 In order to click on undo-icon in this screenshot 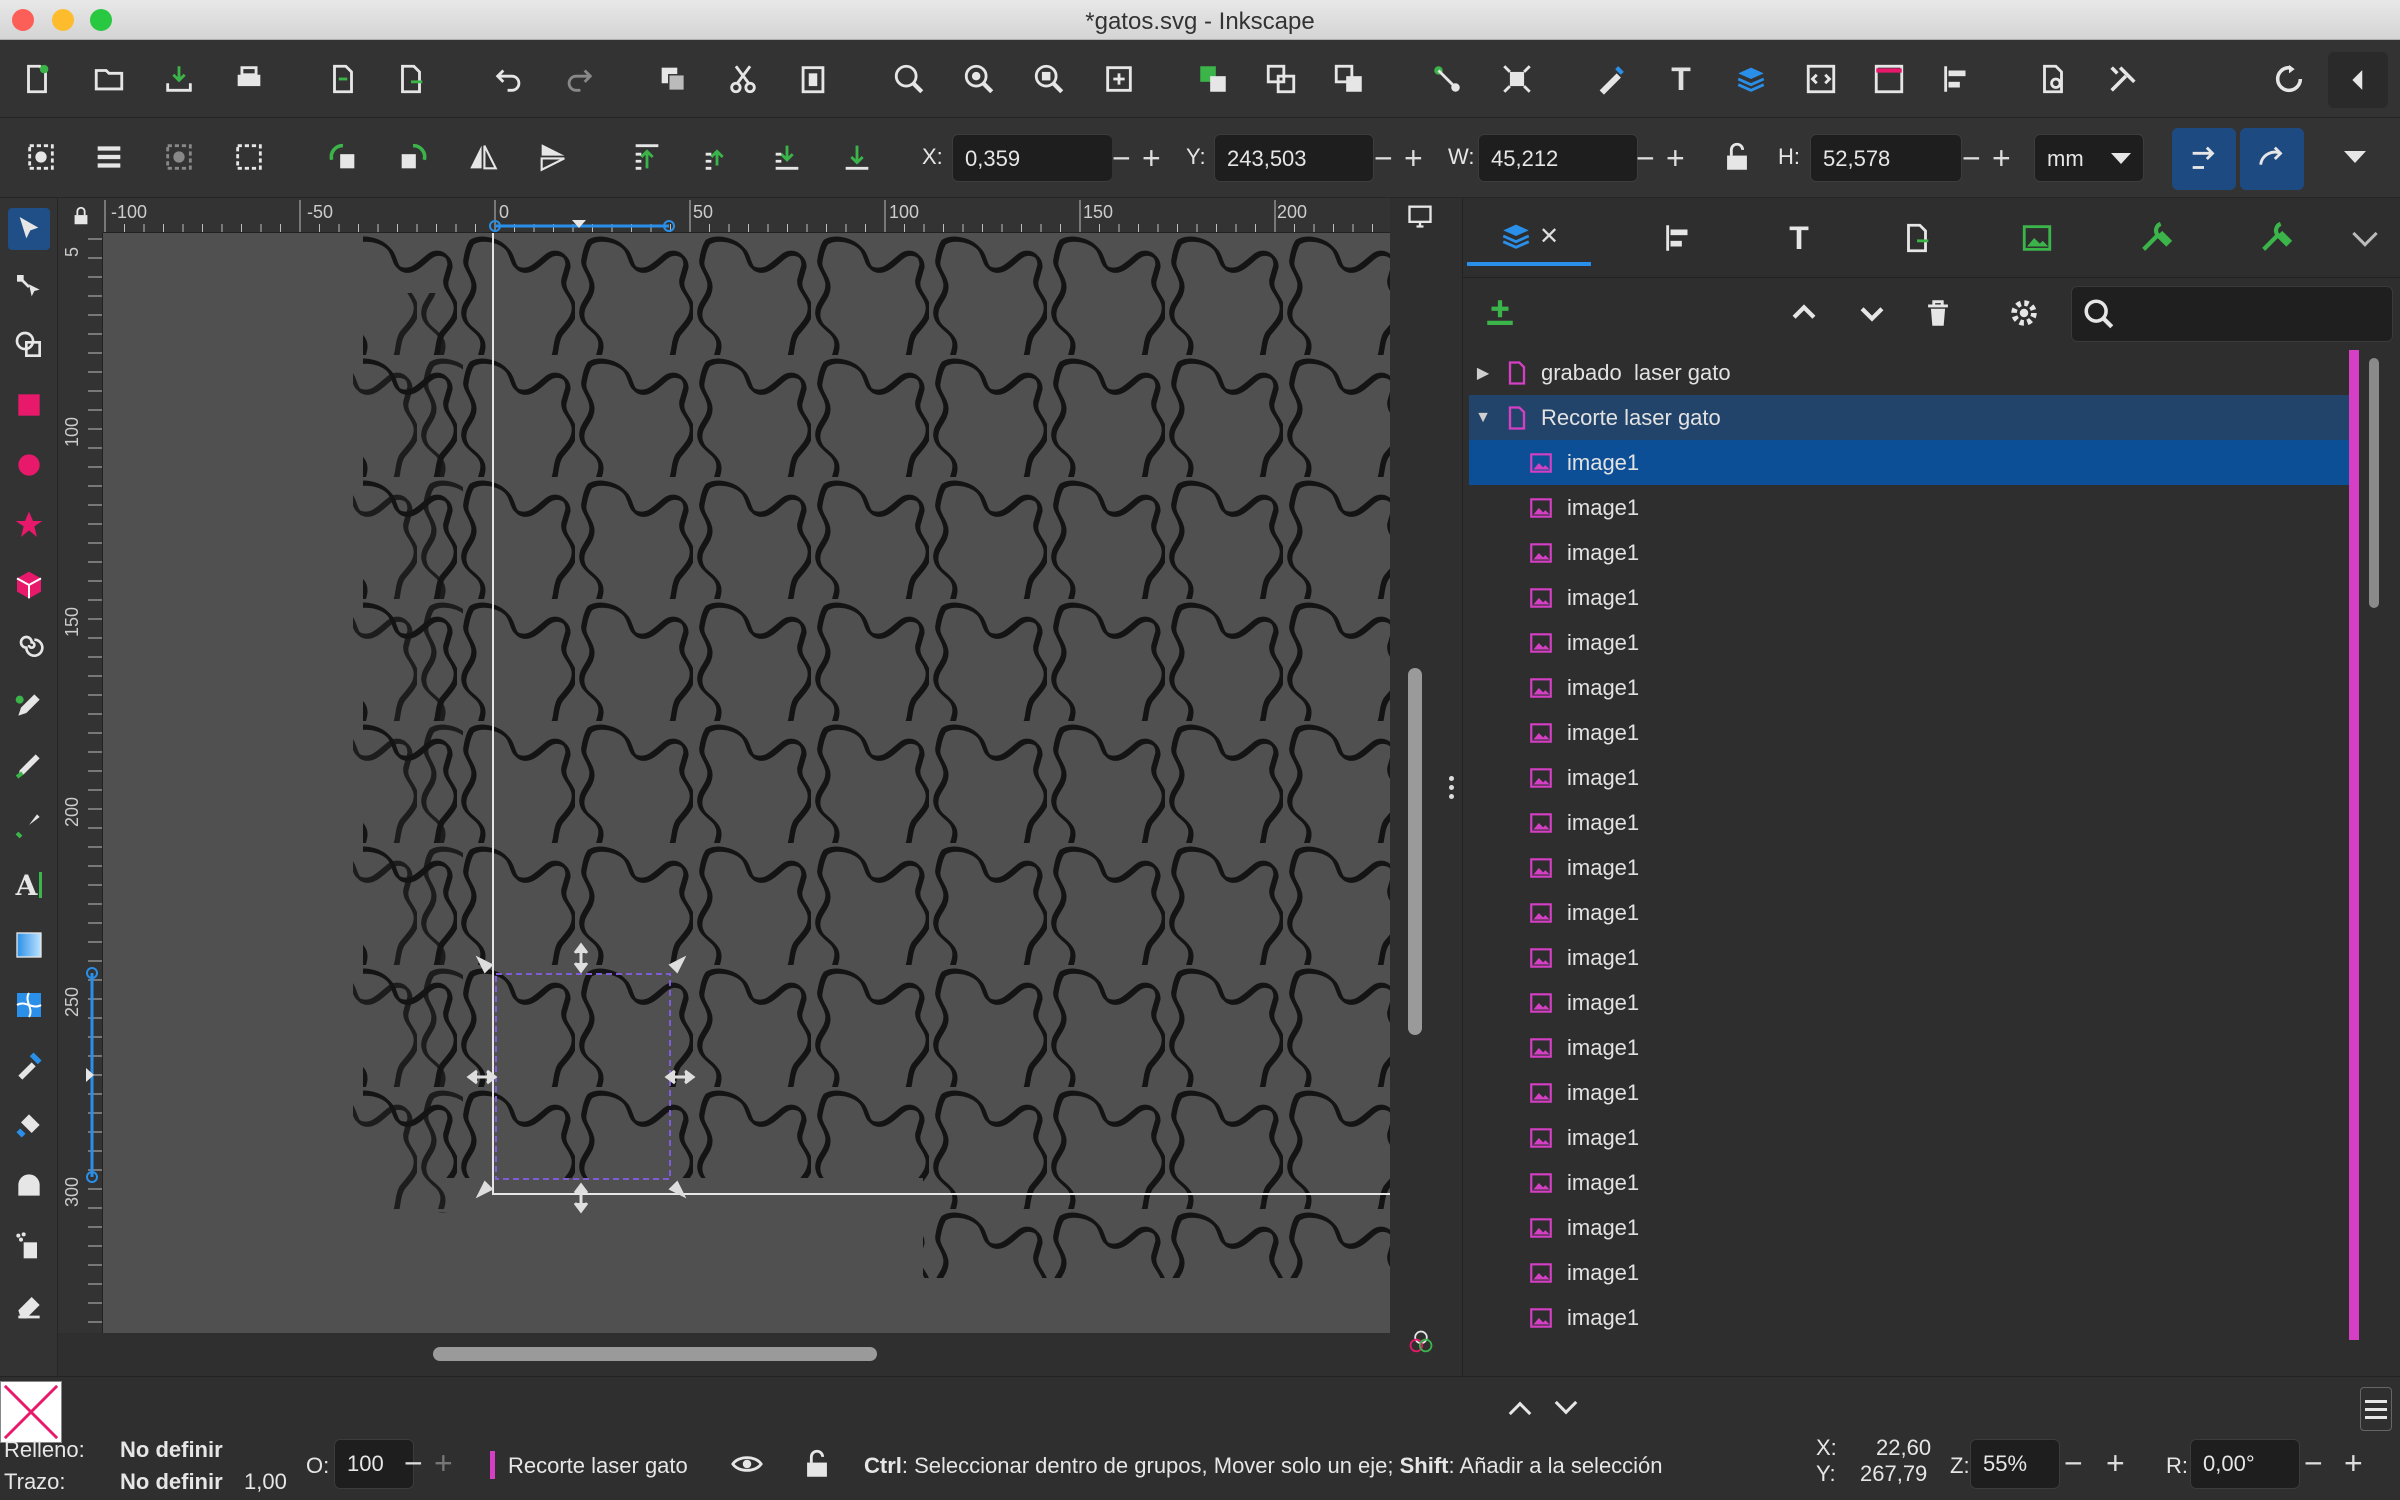, I will do `click(509, 79)`.